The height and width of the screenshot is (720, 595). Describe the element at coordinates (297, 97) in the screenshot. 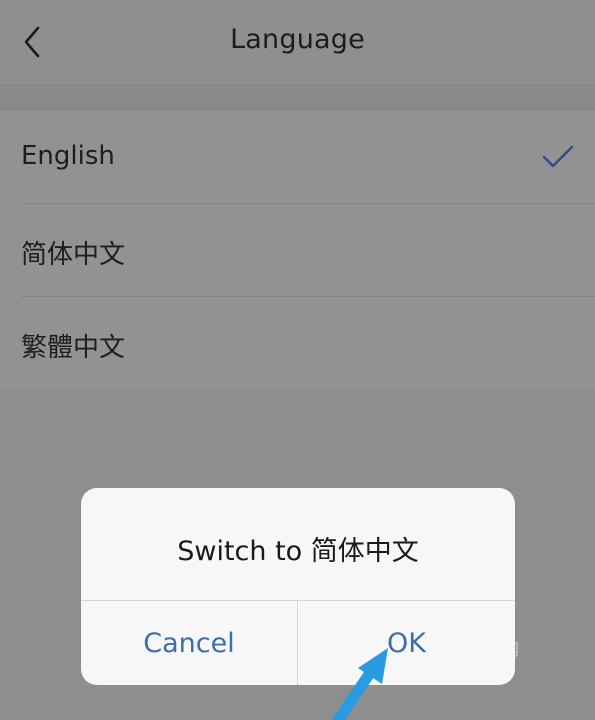

I see `section-spacer` at that location.